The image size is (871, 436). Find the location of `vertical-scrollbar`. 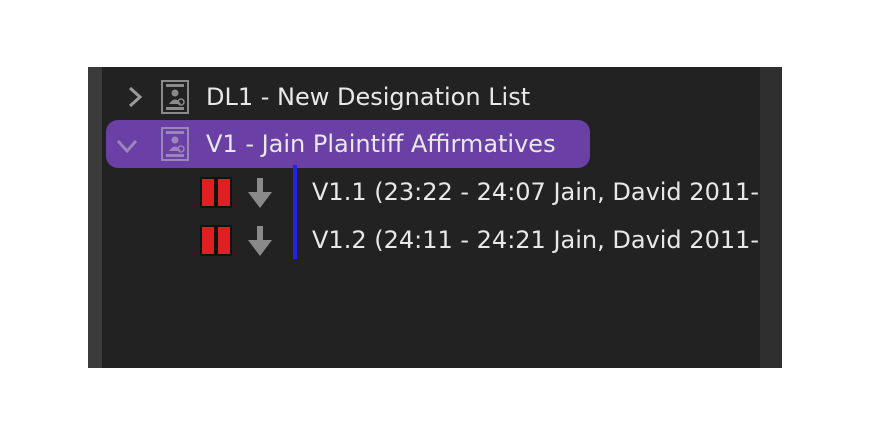

vertical-scrollbar is located at coordinates (771, 217).